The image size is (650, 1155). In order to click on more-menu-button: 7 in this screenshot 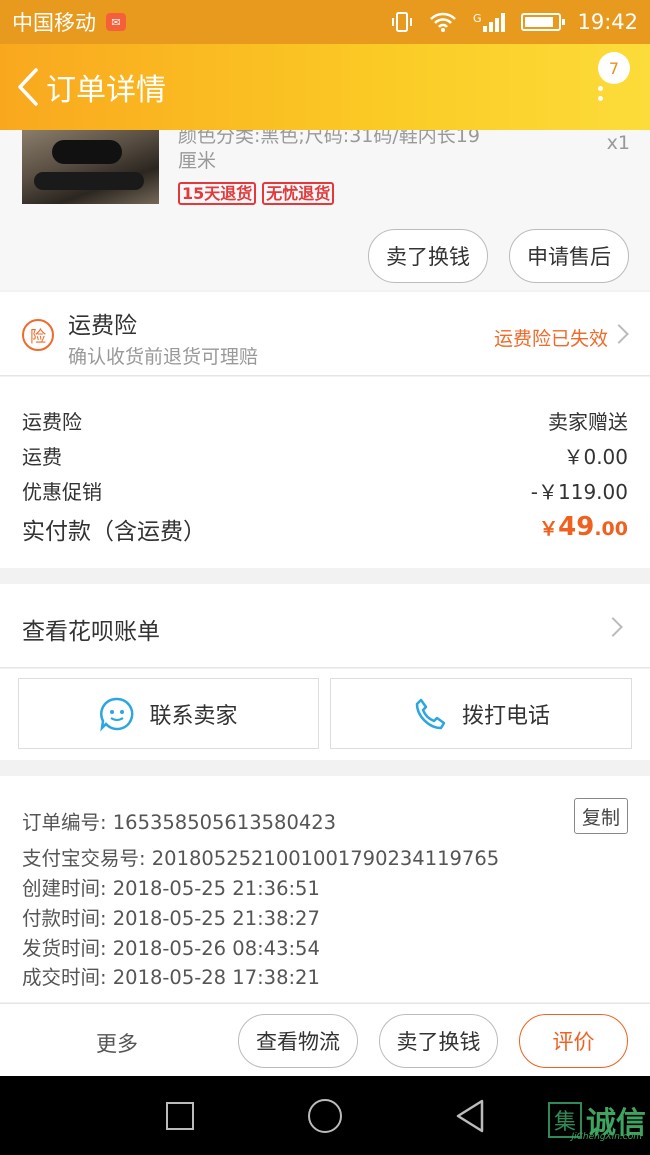, I will do `click(610, 82)`.